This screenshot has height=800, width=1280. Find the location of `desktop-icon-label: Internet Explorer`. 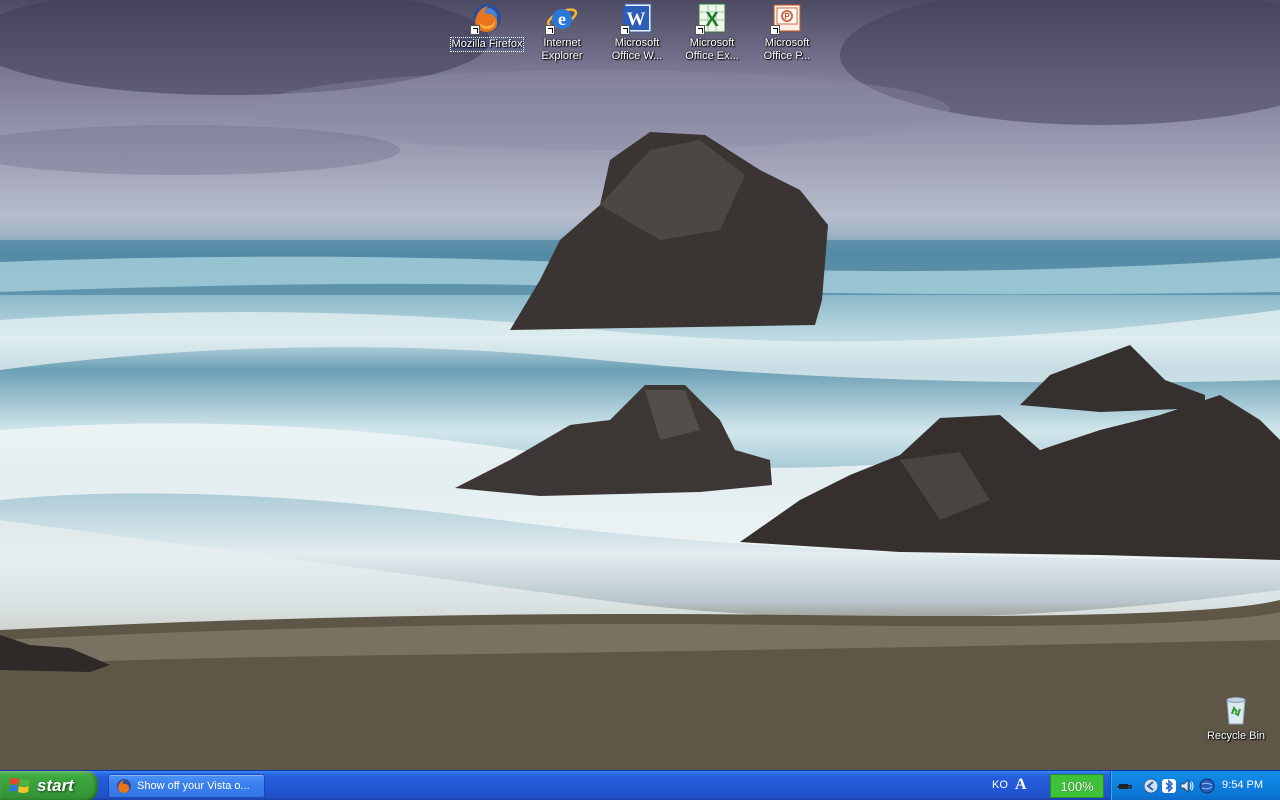

desktop-icon-label: Internet Explorer is located at coordinates (562, 49).